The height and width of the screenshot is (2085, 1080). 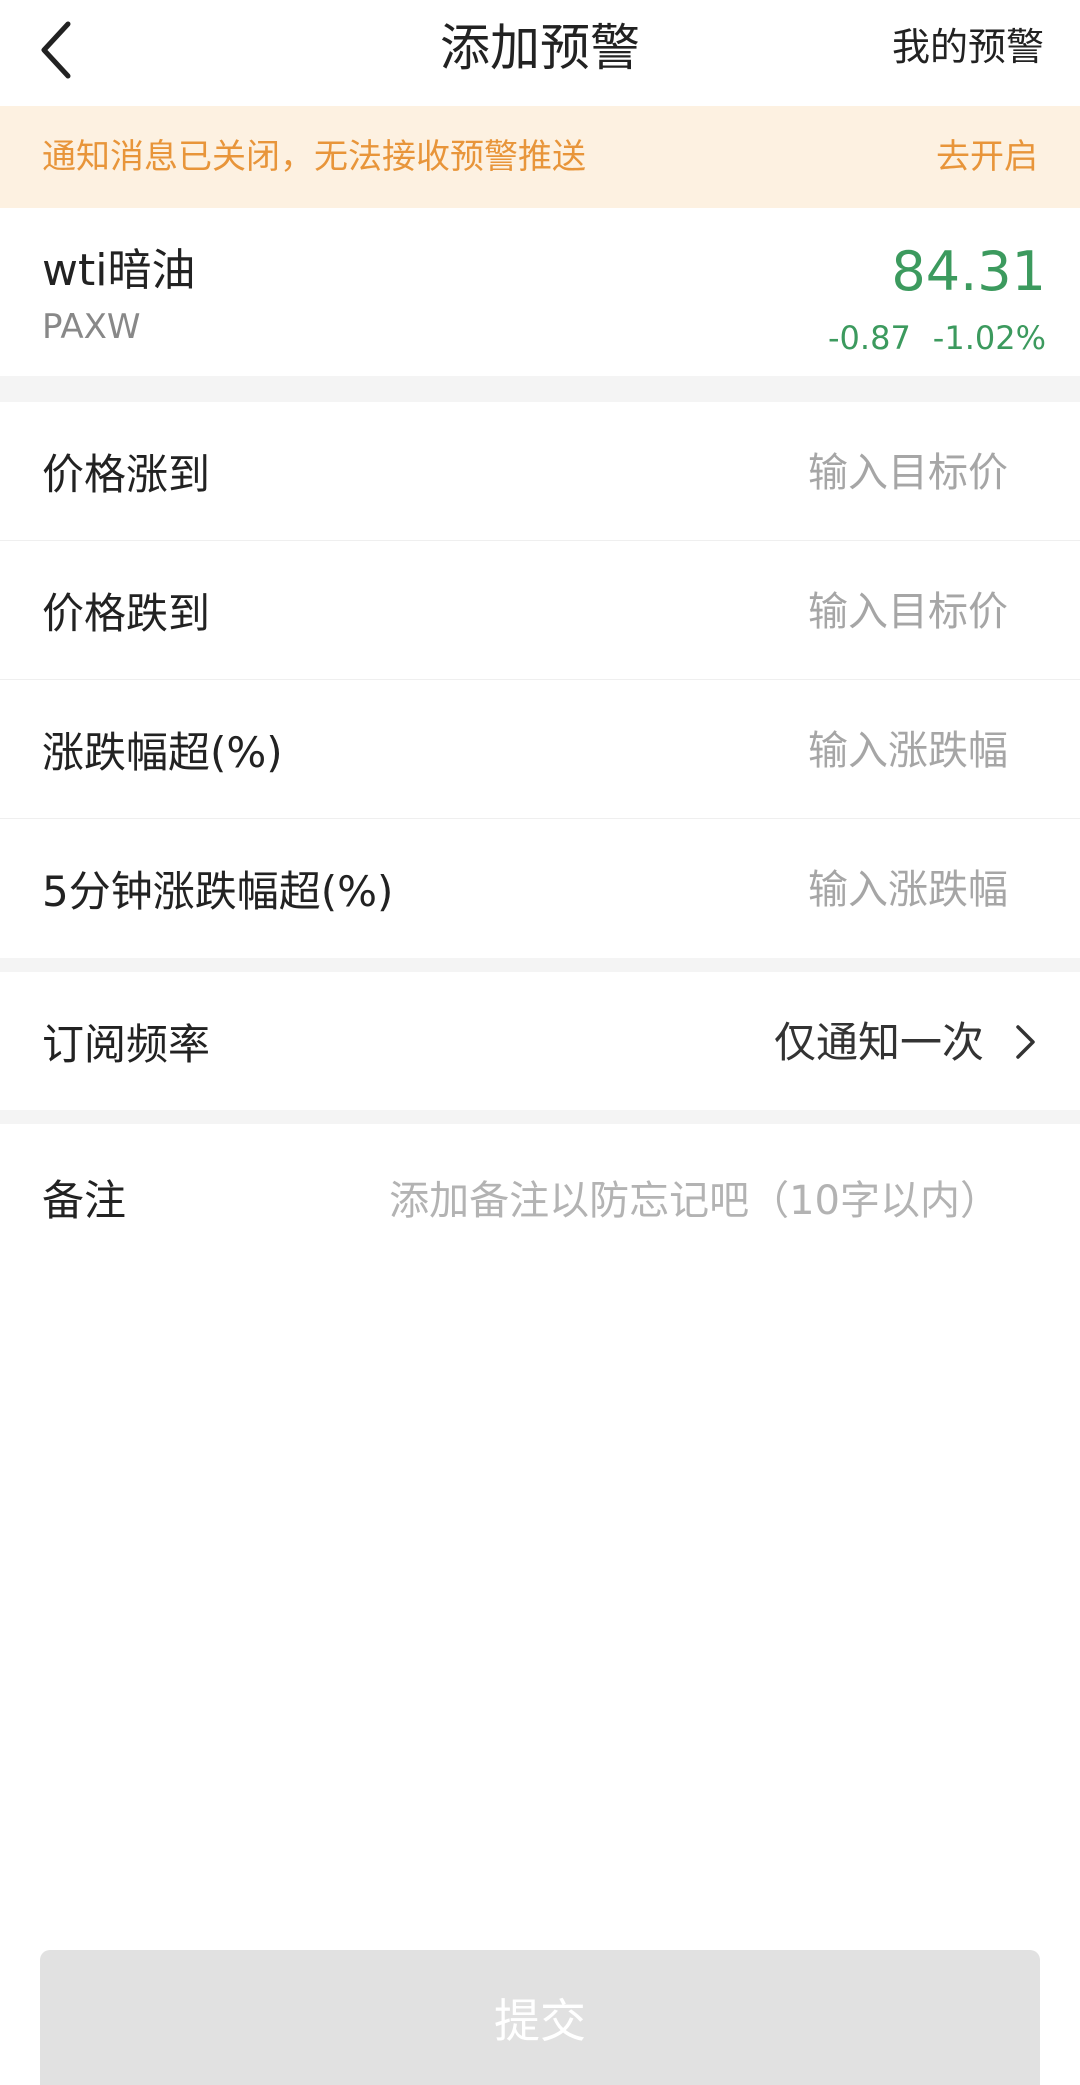 I want to click on price-fall-to-input, so click(x=784, y=612).